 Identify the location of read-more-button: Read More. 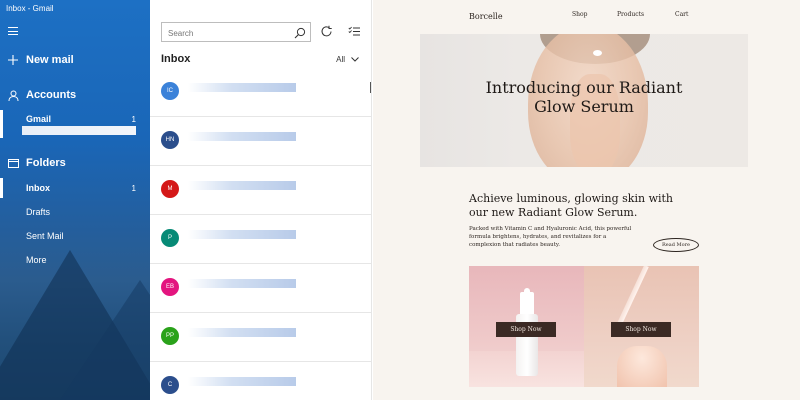
(676, 245).